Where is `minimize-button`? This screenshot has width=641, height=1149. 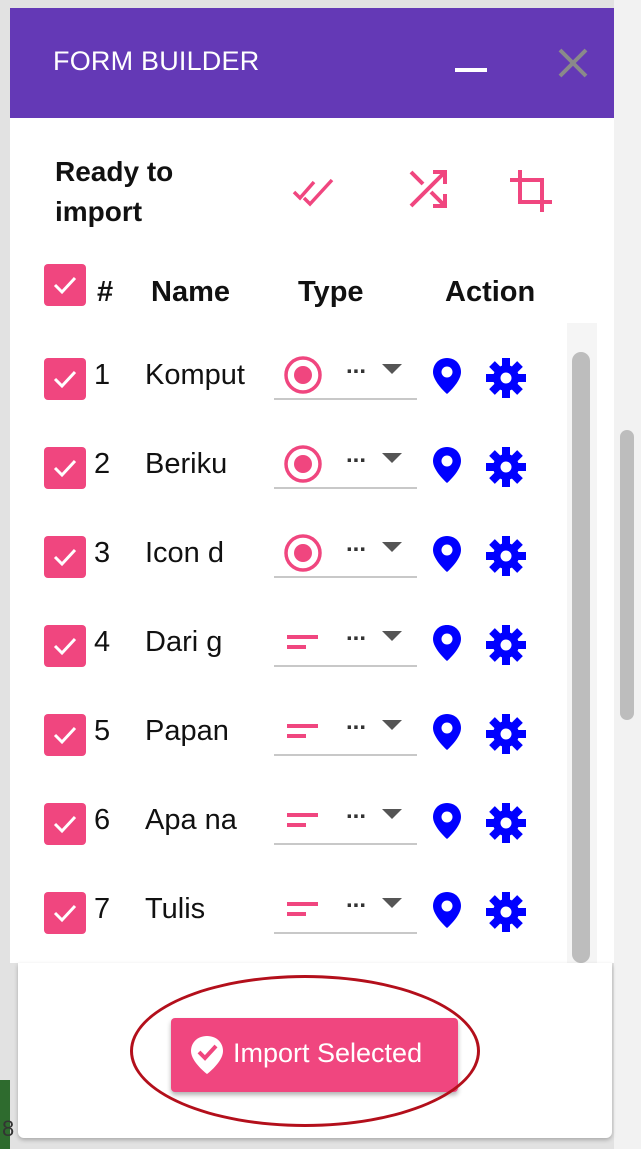 minimize-button is located at coordinates (471, 70).